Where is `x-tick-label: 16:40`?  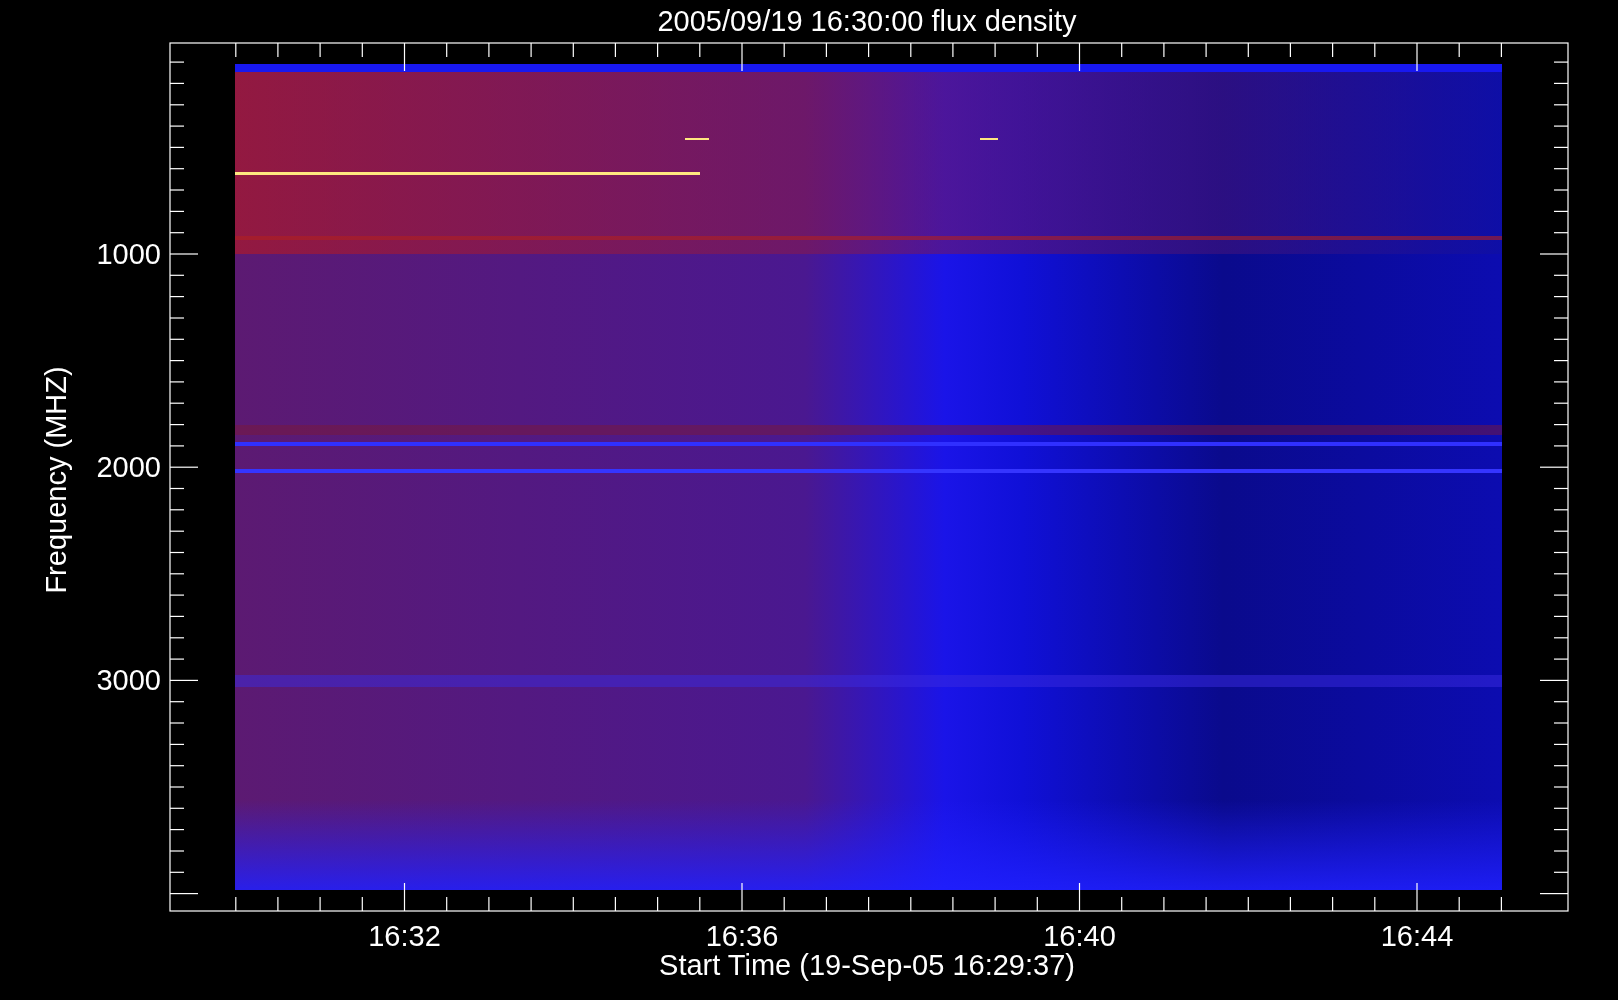 x-tick-label: 16:40 is located at coordinates (1079, 936).